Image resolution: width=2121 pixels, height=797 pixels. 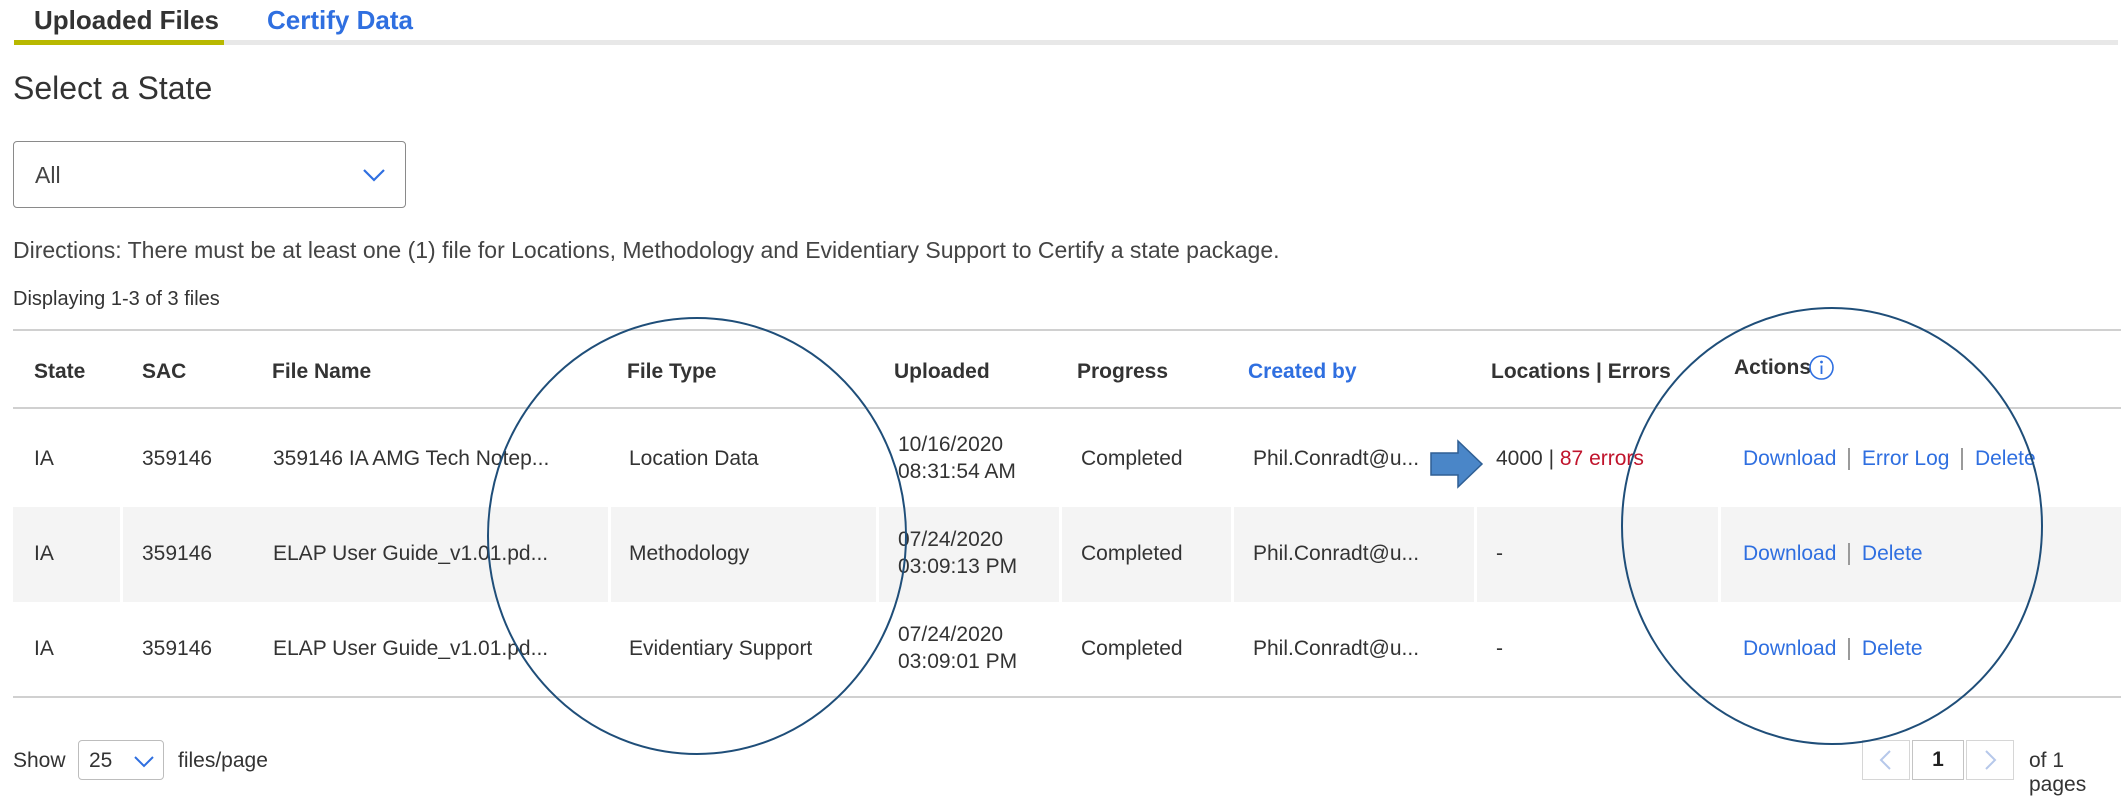 I want to click on tab-bar: Uploaded Files Certify Data, so click(x=1060, y=23).